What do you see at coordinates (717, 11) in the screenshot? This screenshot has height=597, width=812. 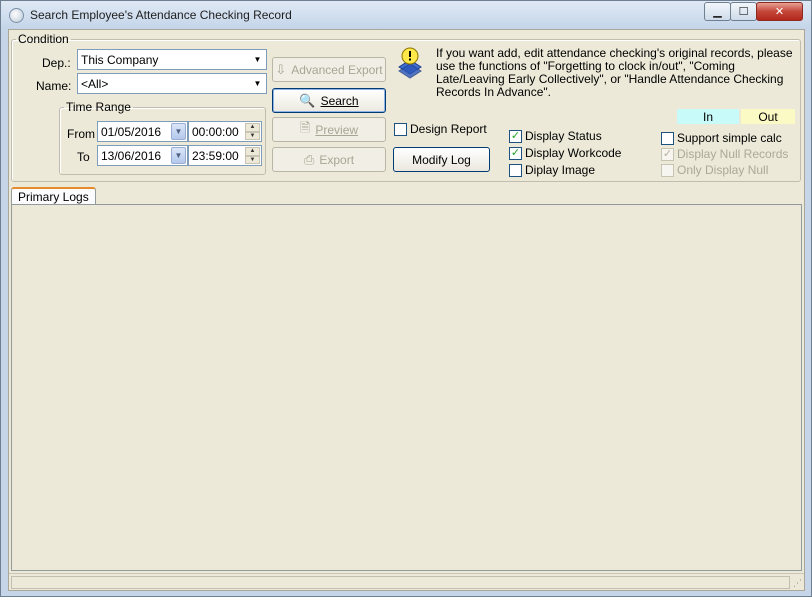 I see `minimize-button: ▁` at bounding box center [717, 11].